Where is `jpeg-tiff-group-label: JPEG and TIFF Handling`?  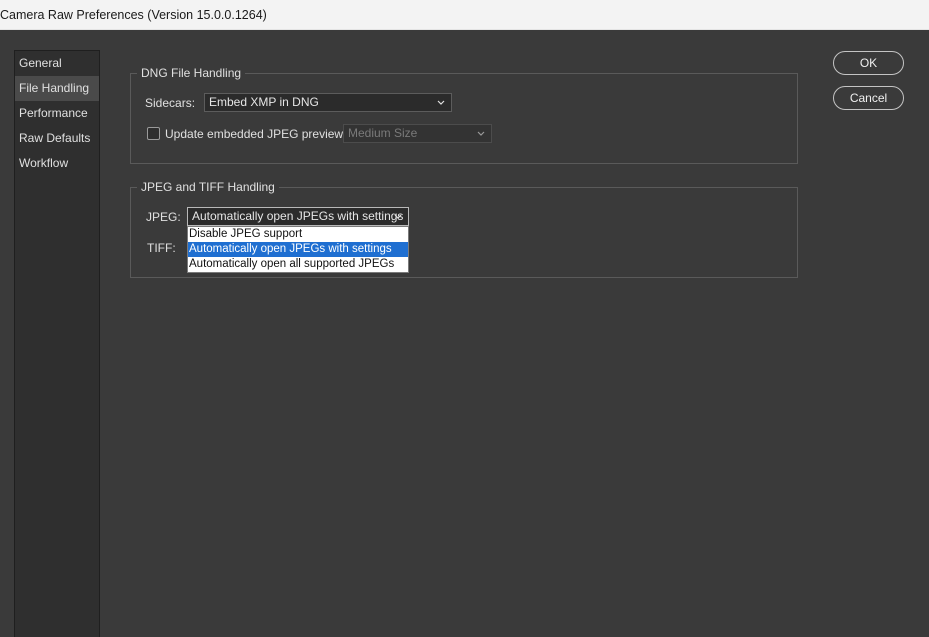 jpeg-tiff-group-label: JPEG and TIFF Handling is located at coordinates (208, 187).